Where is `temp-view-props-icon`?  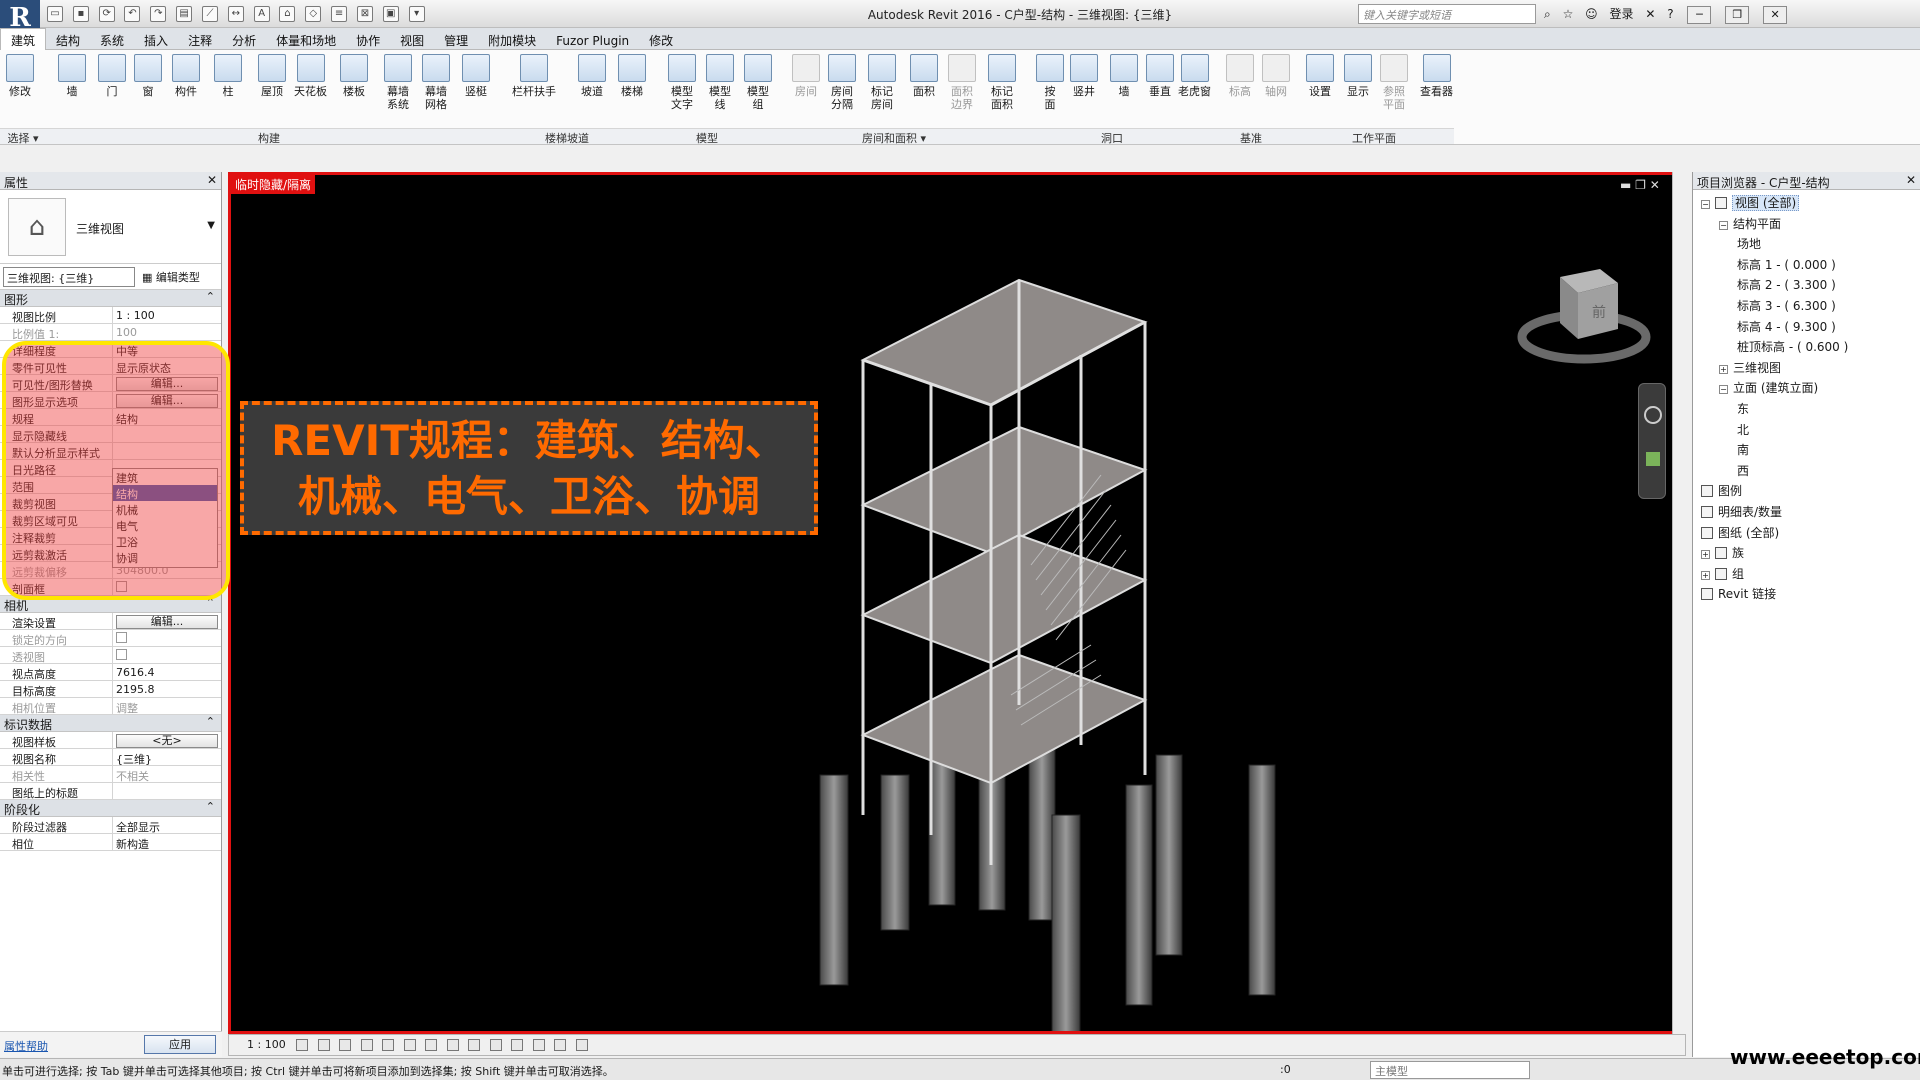
temp-view-props-icon is located at coordinates (517, 1045).